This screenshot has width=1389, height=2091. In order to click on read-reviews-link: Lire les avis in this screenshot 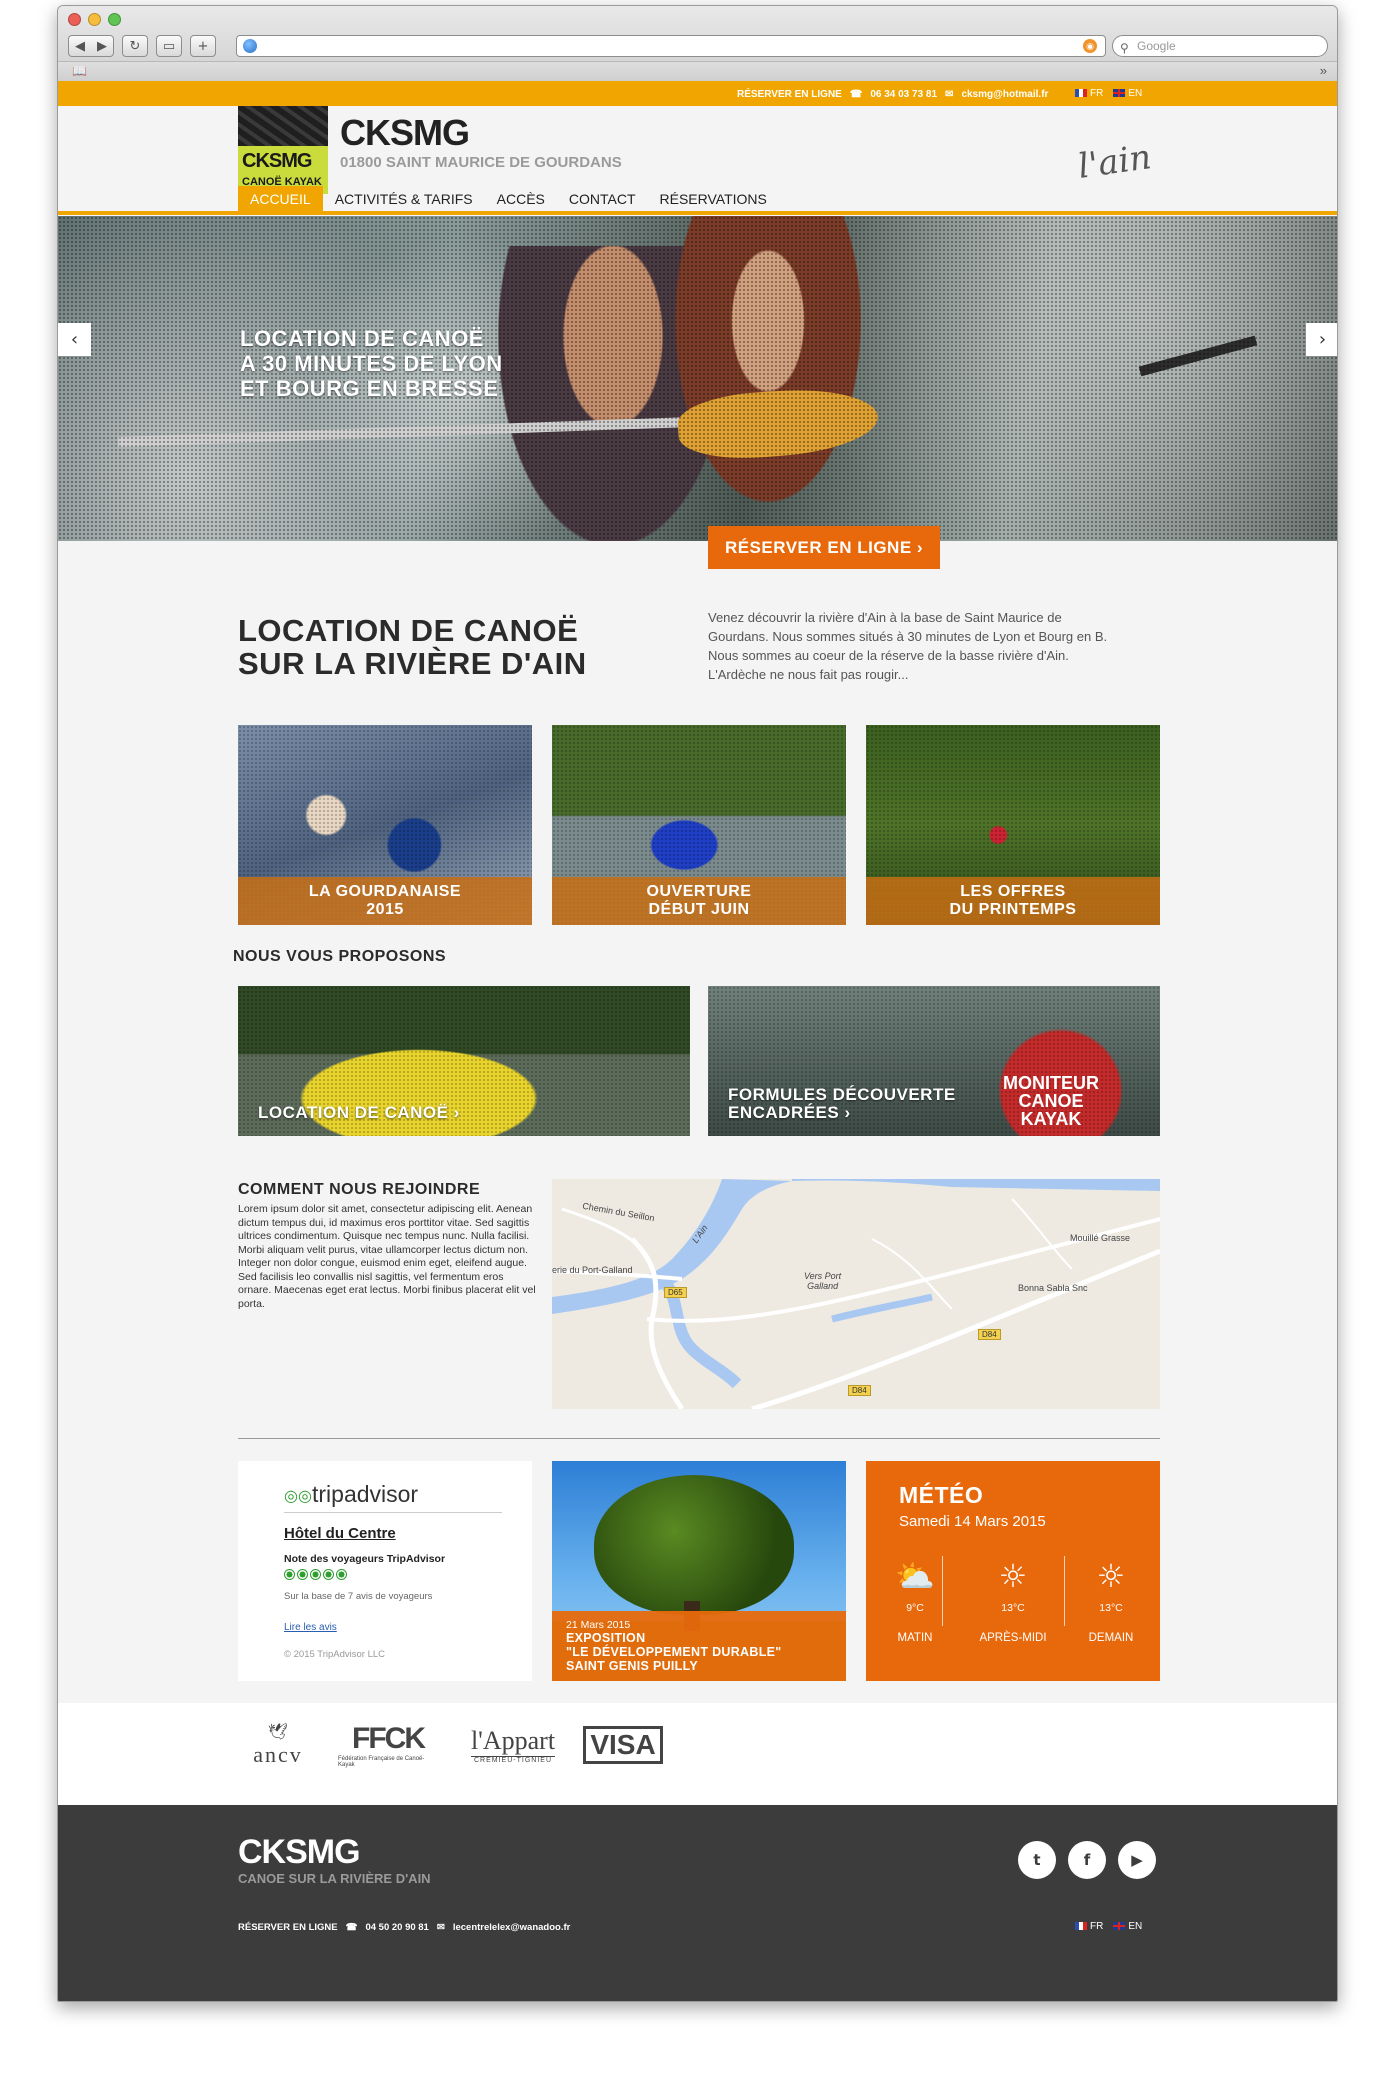, I will do `click(310, 1627)`.